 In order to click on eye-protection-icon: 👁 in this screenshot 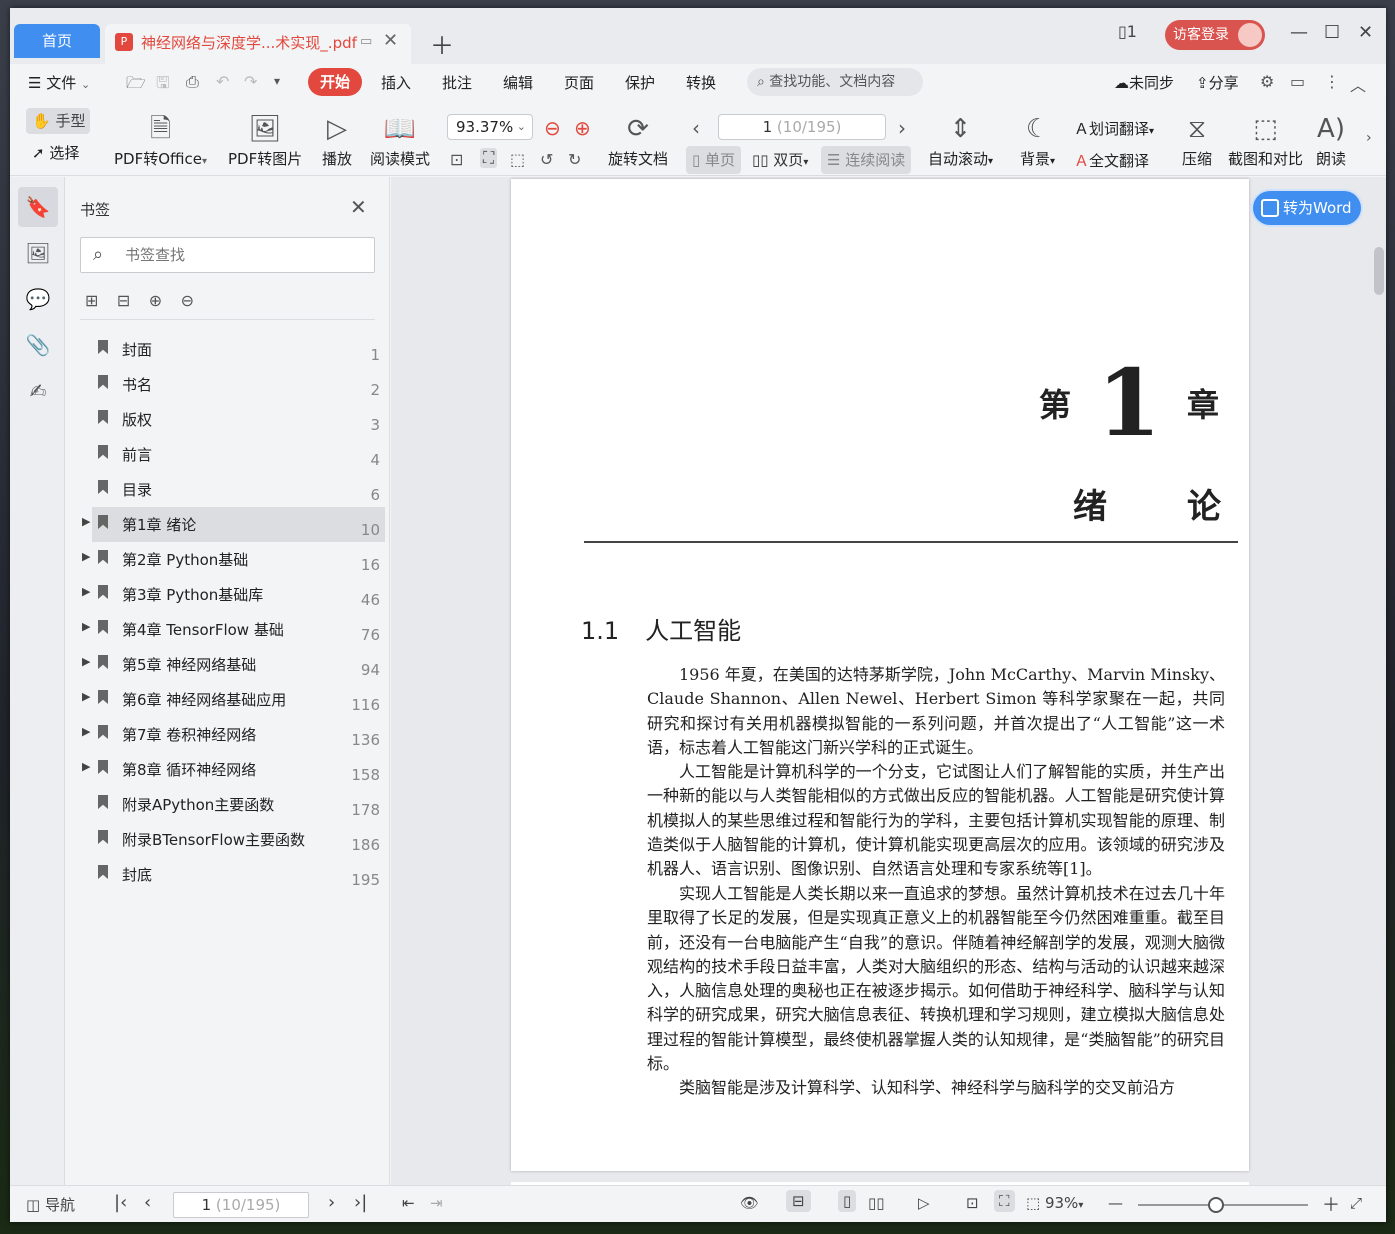, I will do `click(749, 1203)`.